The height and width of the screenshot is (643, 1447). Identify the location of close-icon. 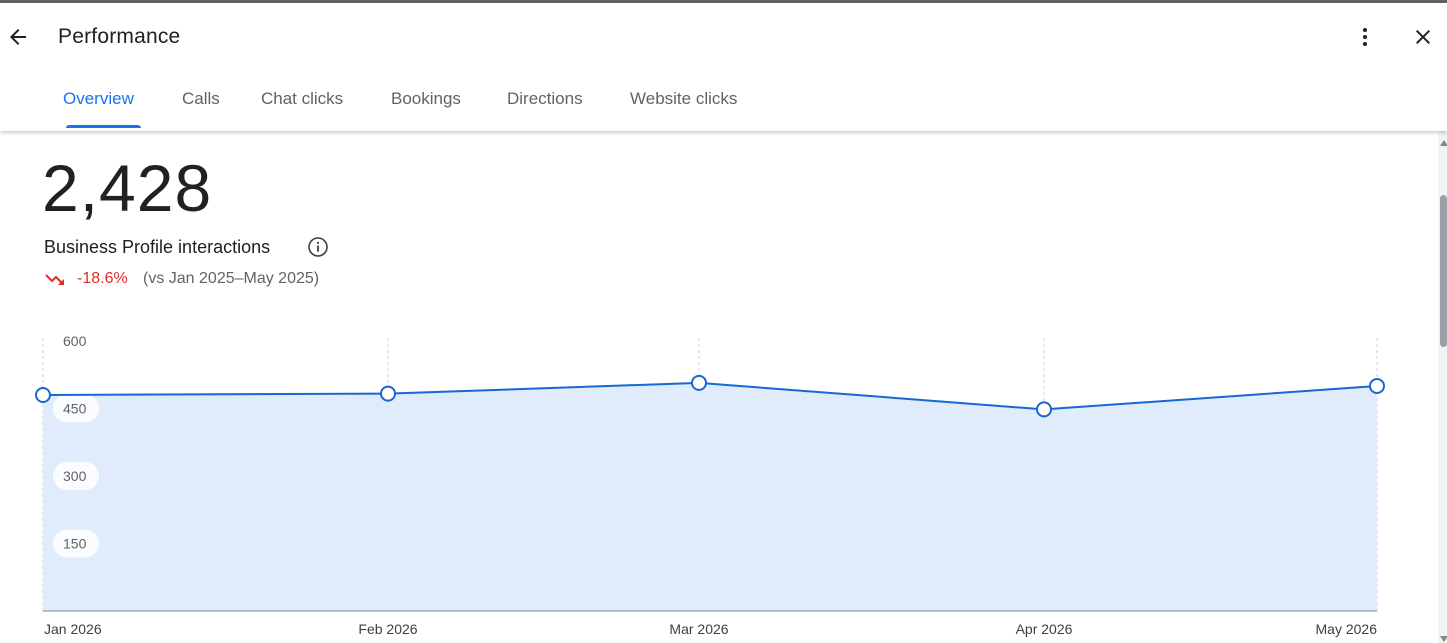
(1423, 37).